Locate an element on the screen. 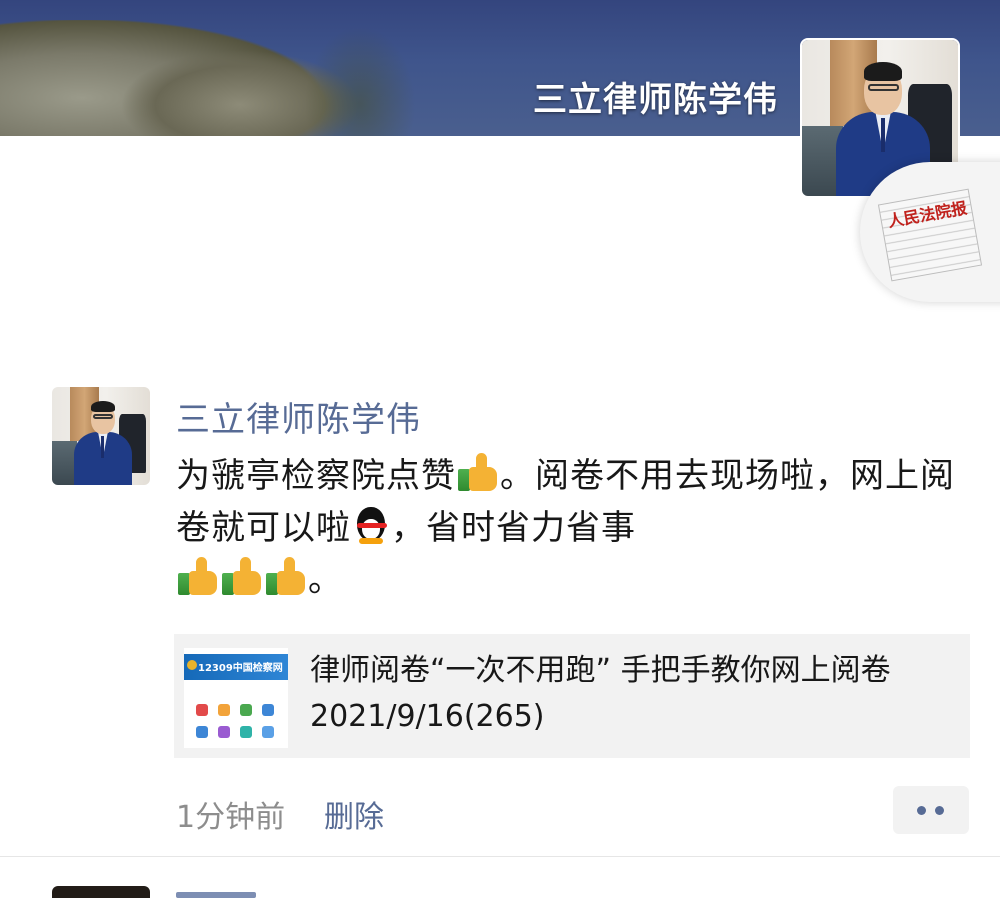  emblem-icon is located at coordinates (192, 665).